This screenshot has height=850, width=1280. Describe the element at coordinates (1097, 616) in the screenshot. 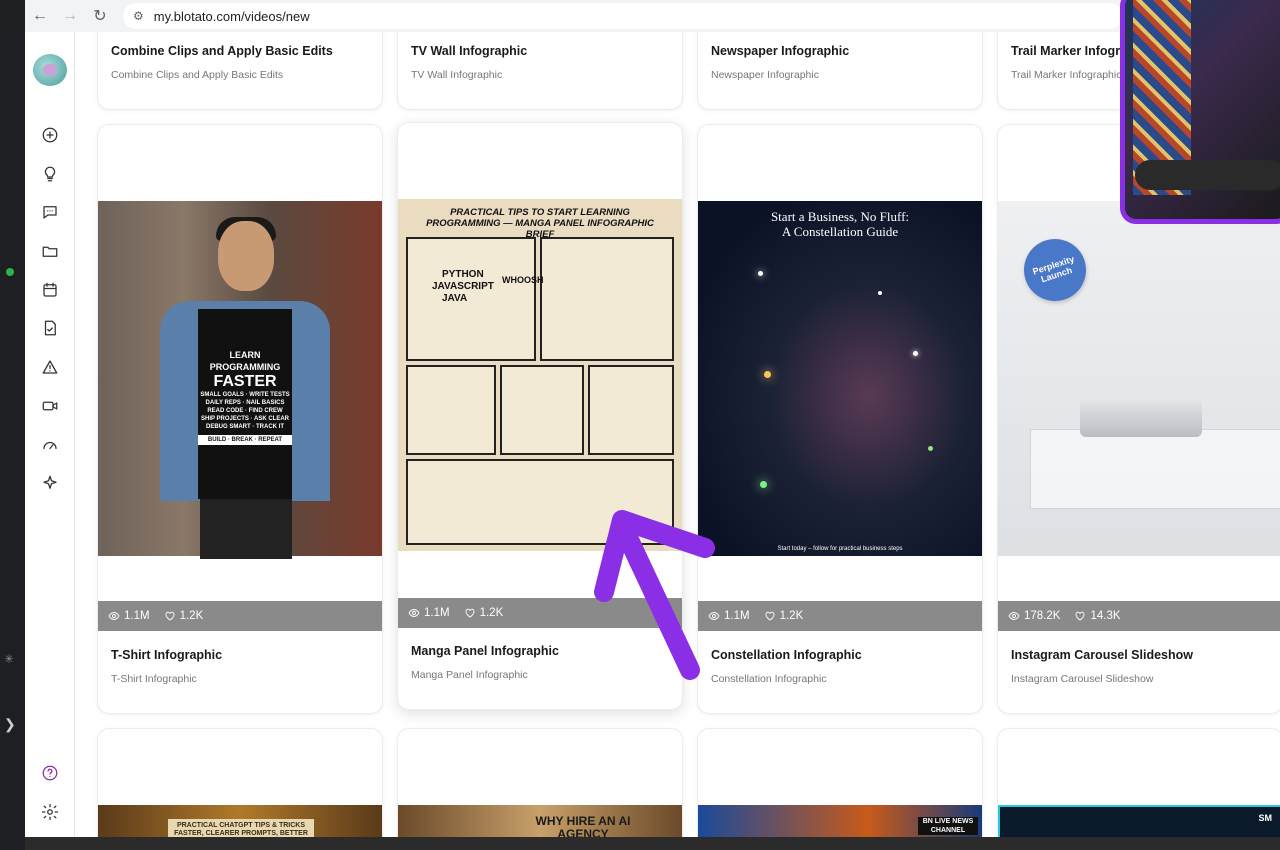

I see `likes-stat: 14.3K` at that location.